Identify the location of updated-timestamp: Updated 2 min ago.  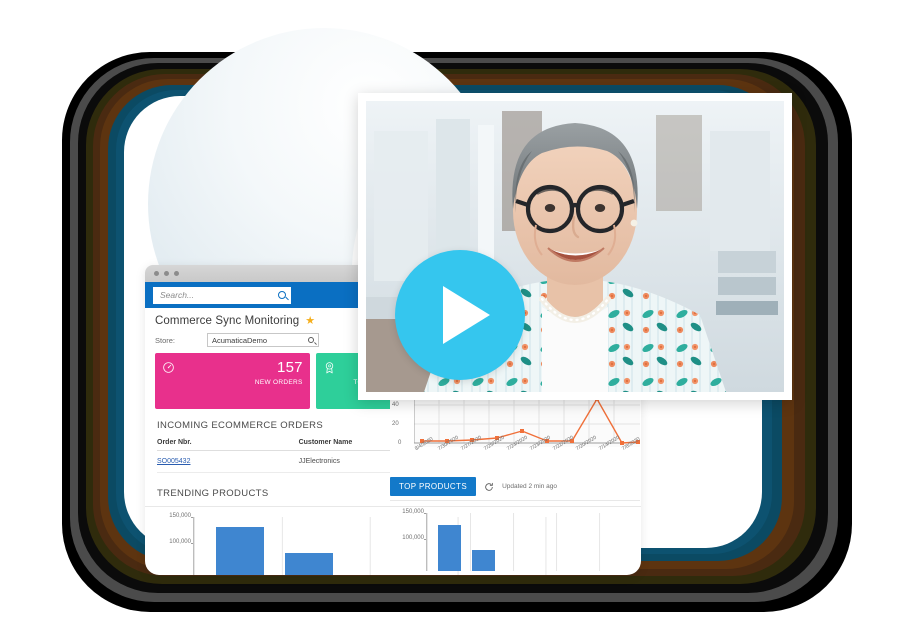
(530, 486).